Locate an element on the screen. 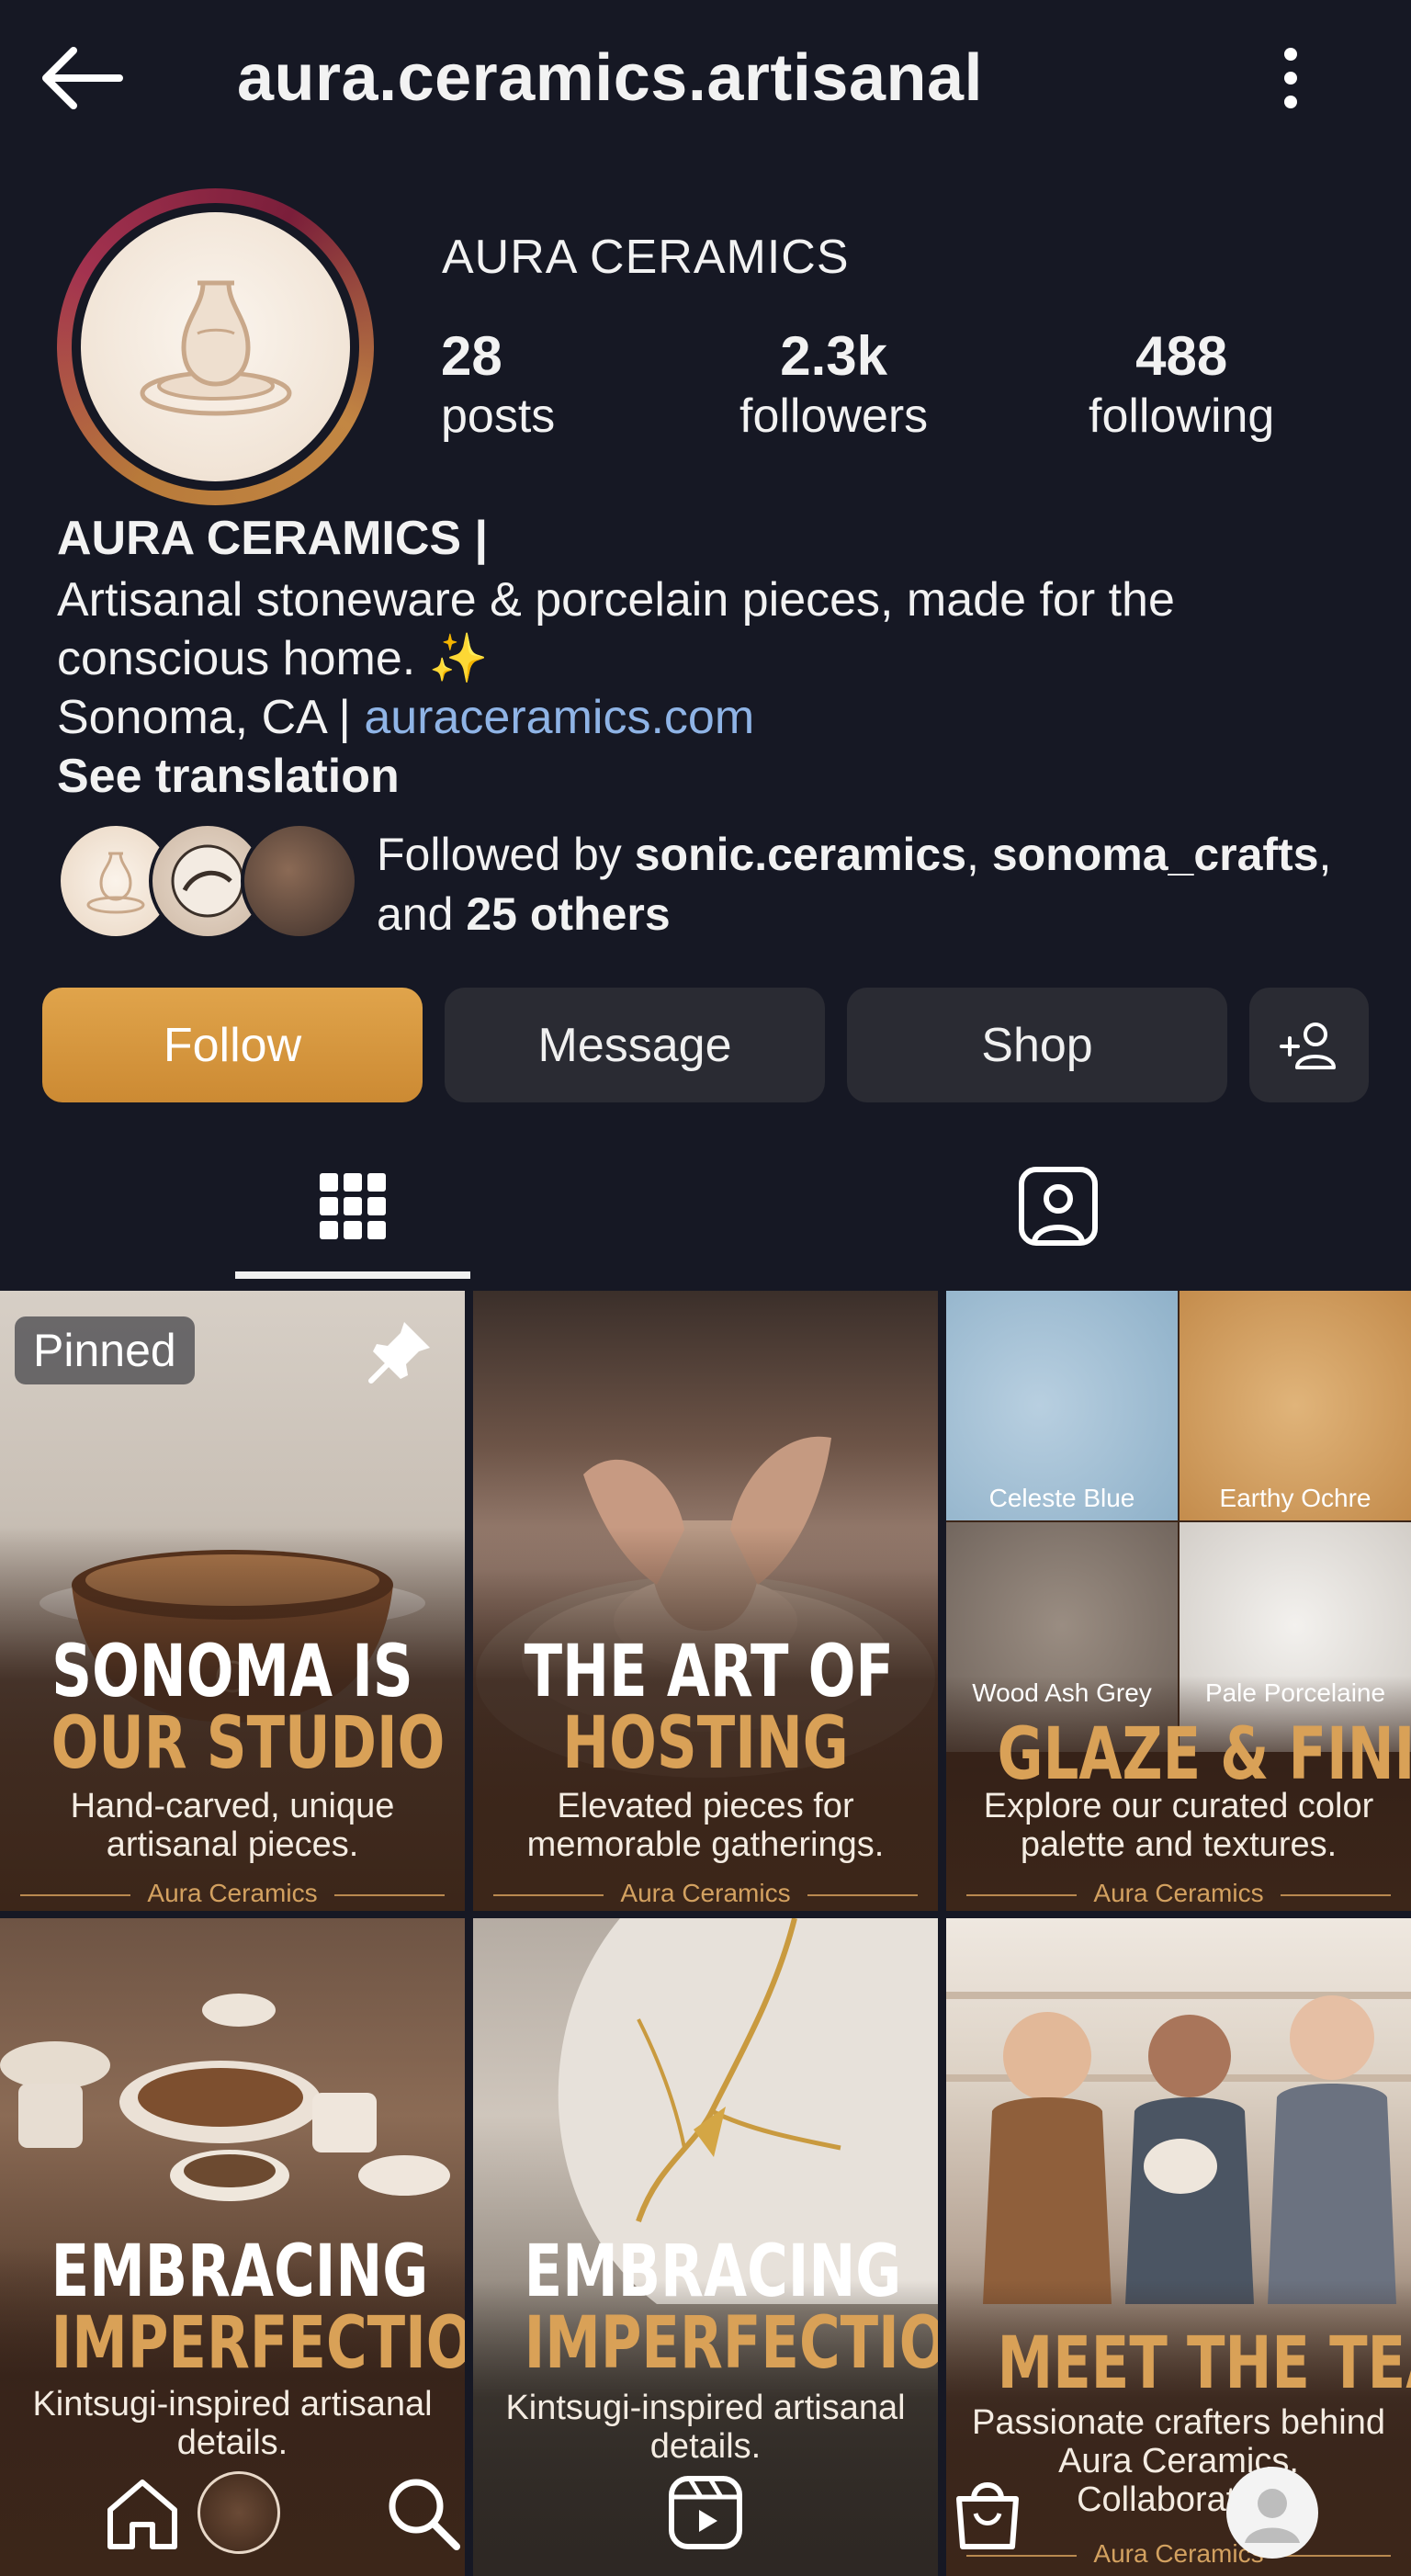 This screenshot has width=1411, height=2576. post-caption-1: Explore our curated color is located at coordinates (1178, 1806).